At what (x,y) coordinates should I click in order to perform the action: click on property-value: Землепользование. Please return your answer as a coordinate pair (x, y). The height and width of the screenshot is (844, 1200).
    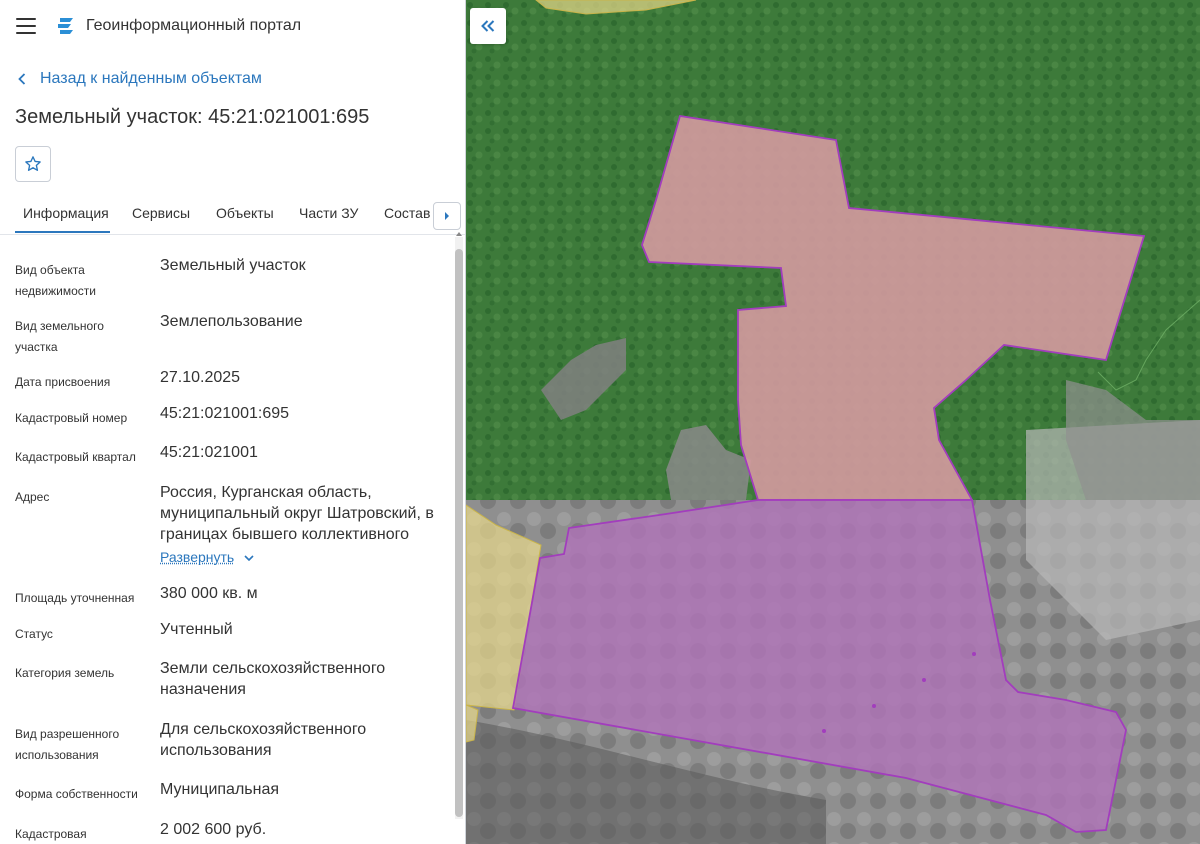
    Looking at the image, I should click on (231, 321).